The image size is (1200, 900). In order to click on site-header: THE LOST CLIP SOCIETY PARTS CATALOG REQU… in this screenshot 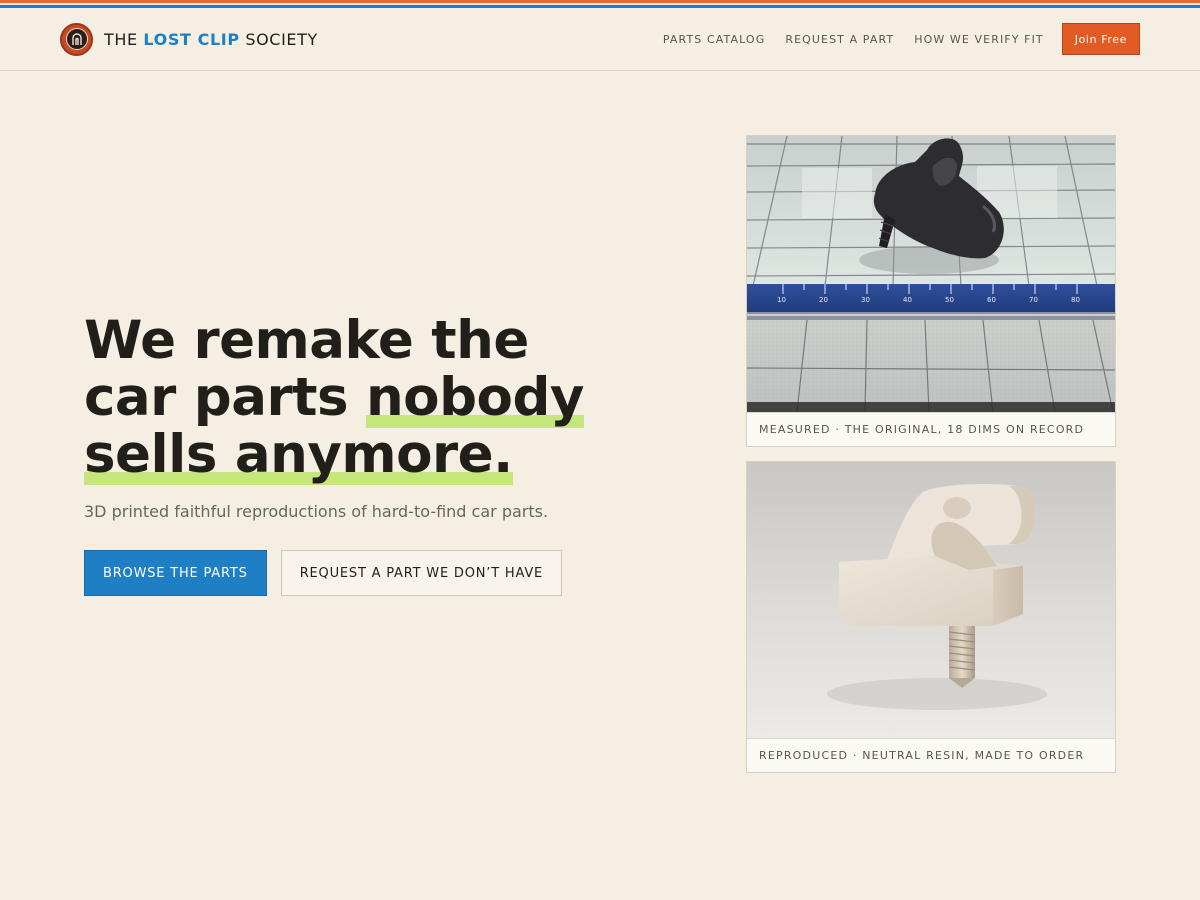, I will do `click(600, 39)`.